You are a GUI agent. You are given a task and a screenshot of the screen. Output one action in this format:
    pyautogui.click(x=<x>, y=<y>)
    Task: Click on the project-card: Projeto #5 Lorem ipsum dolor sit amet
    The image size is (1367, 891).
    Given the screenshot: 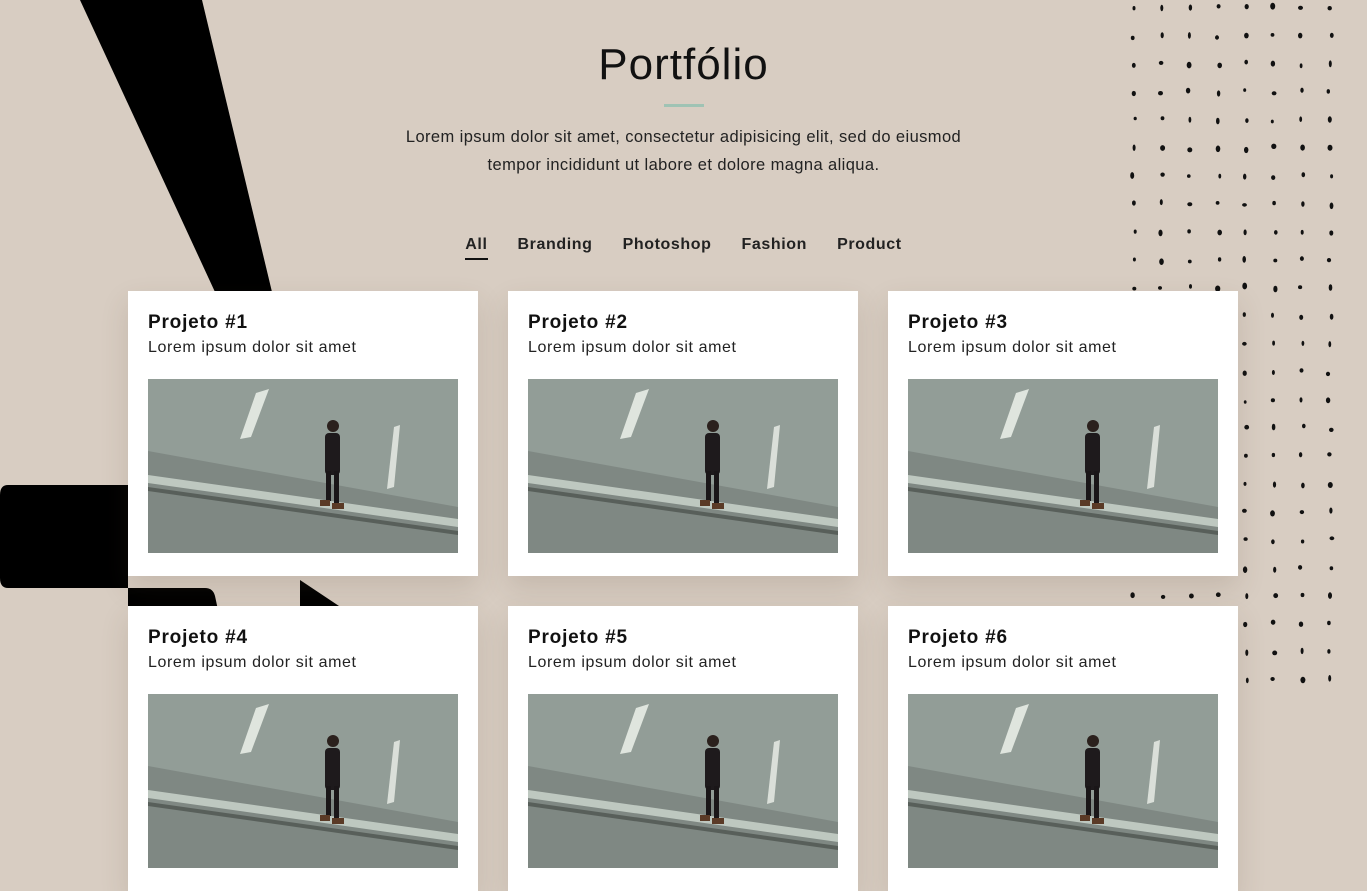 What is the action you would take?
    pyautogui.click(x=683, y=748)
    